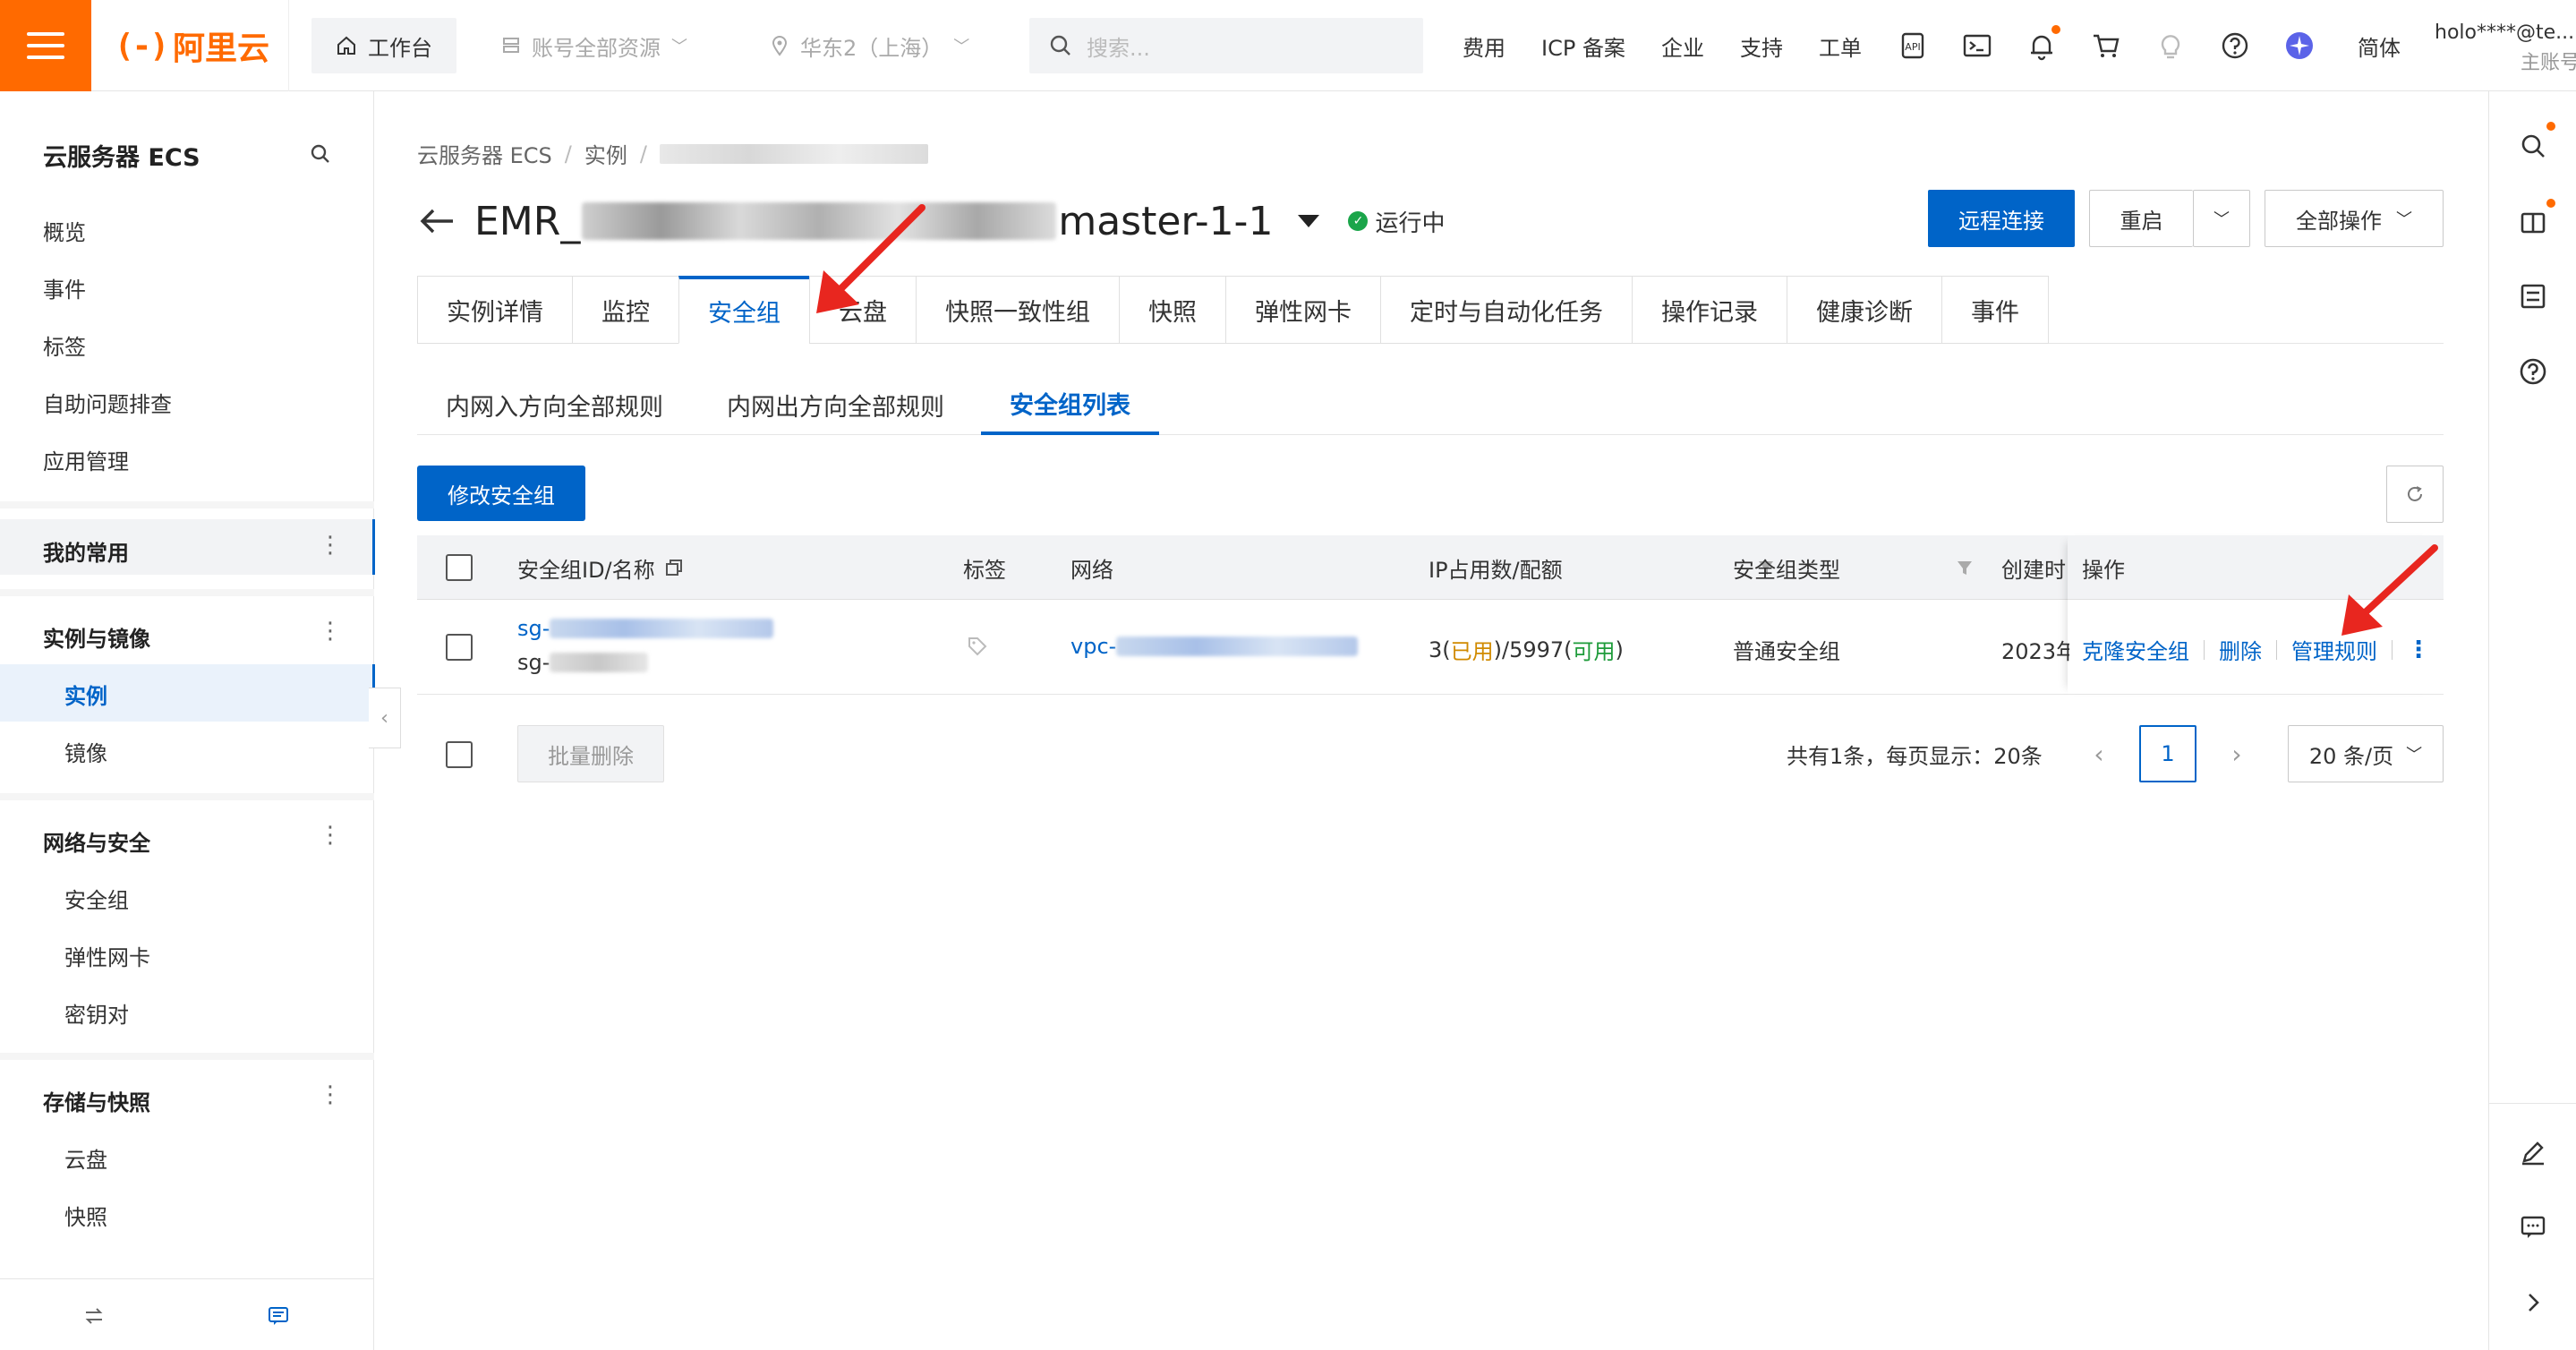 The height and width of the screenshot is (1350, 2576). Describe the element at coordinates (86, 460) in the screenshot. I see `sidebar-item-app-management: 应用管理` at that location.